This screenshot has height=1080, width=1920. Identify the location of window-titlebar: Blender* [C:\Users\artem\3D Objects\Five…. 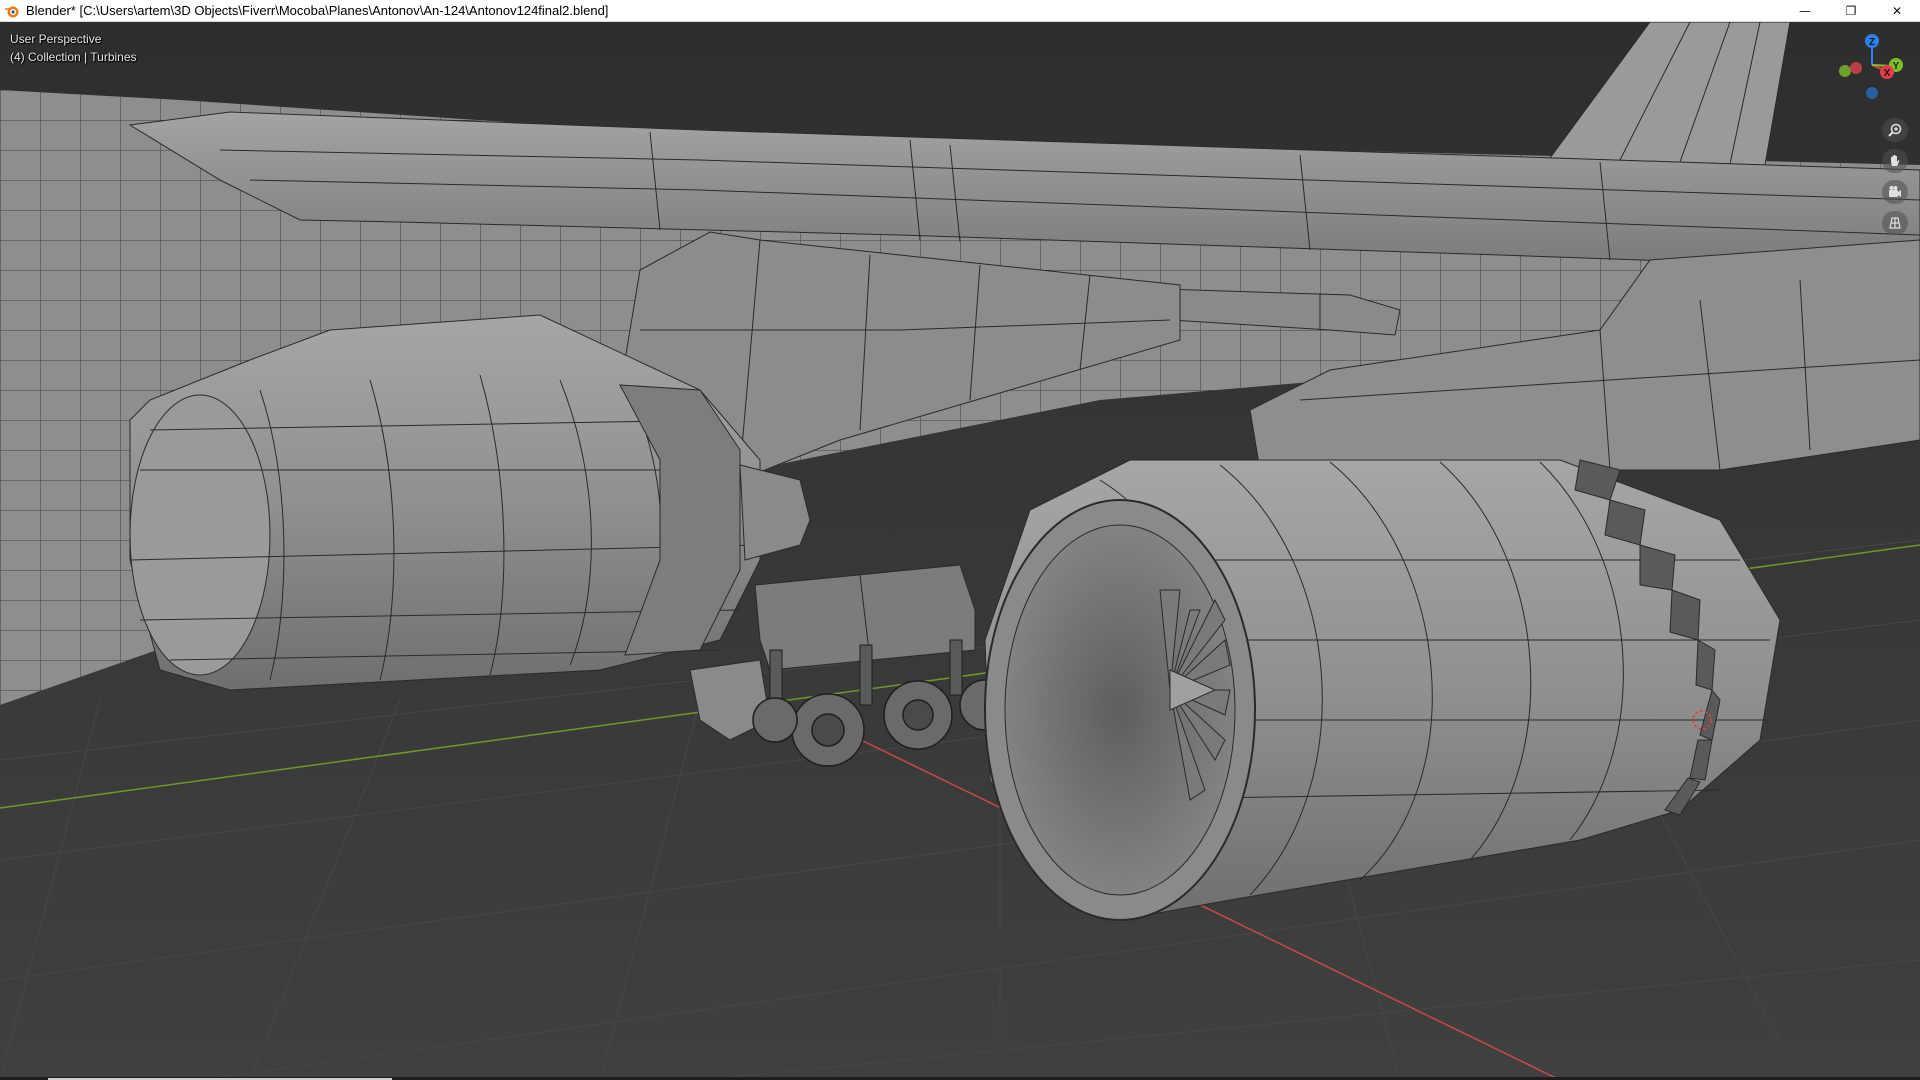
(960, 11).